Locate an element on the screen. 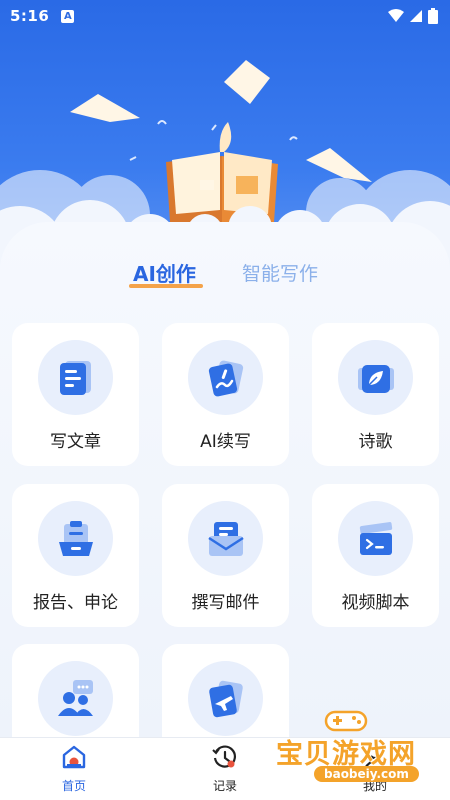 This screenshot has width=450, height=800. tile-poetry: 诗歌 is located at coordinates (375, 394).